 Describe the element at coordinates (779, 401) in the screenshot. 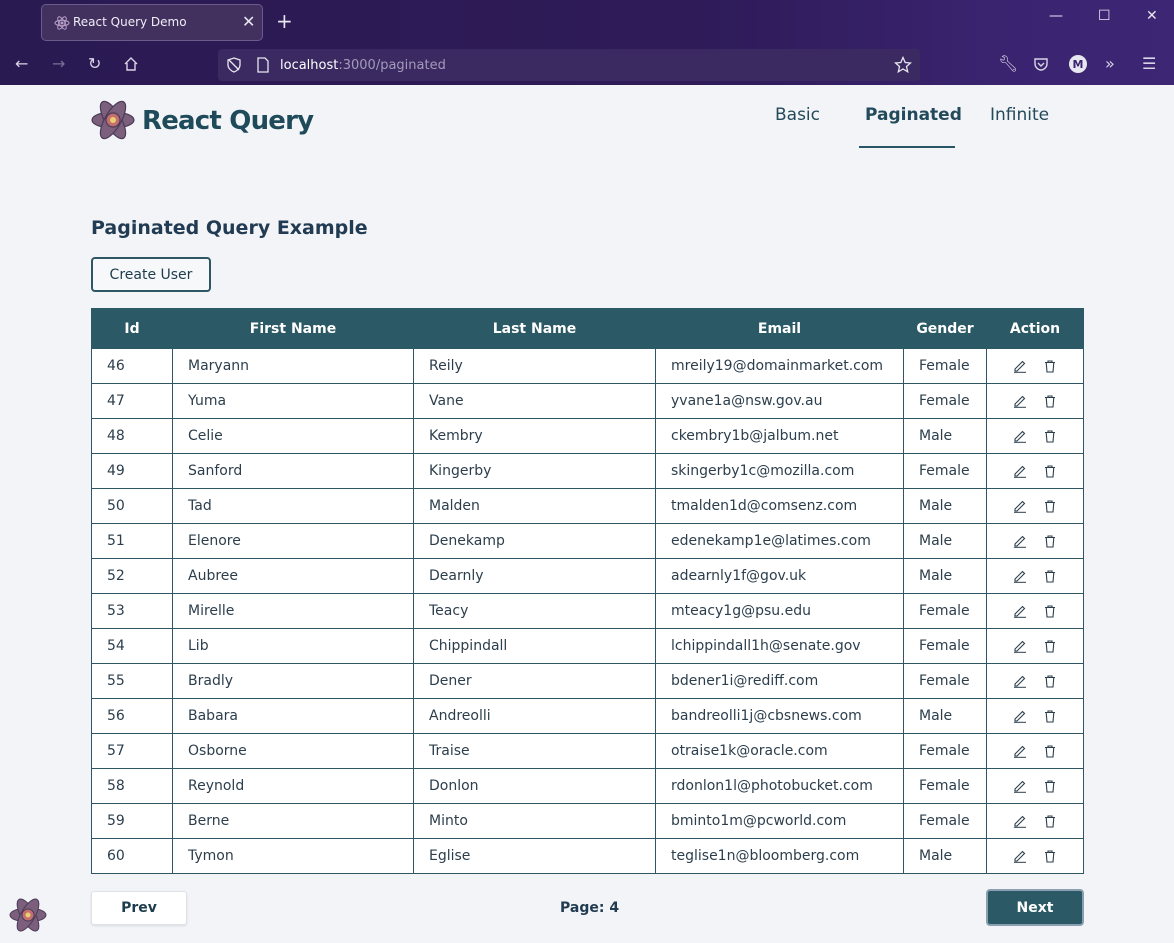

I see `cell-email: yvane1a@nsw.gov.au` at that location.